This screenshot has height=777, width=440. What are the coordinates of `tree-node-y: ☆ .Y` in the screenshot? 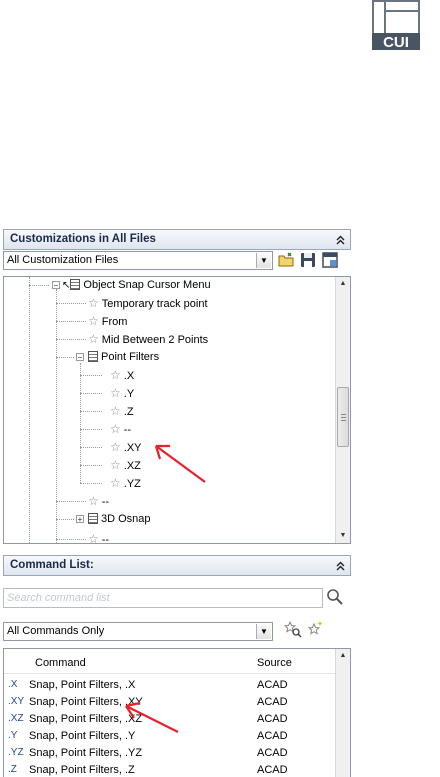 It's located at (122, 393).